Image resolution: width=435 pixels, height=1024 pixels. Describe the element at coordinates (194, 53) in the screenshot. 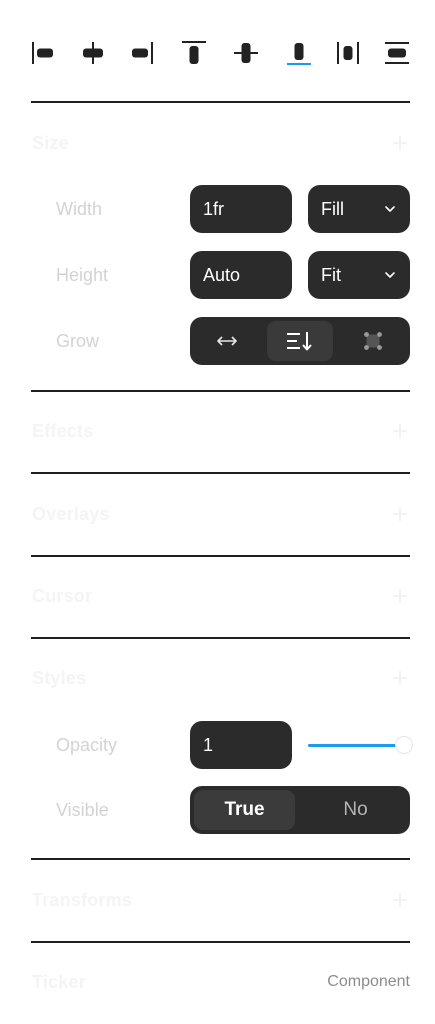

I see `align-top-icon` at that location.